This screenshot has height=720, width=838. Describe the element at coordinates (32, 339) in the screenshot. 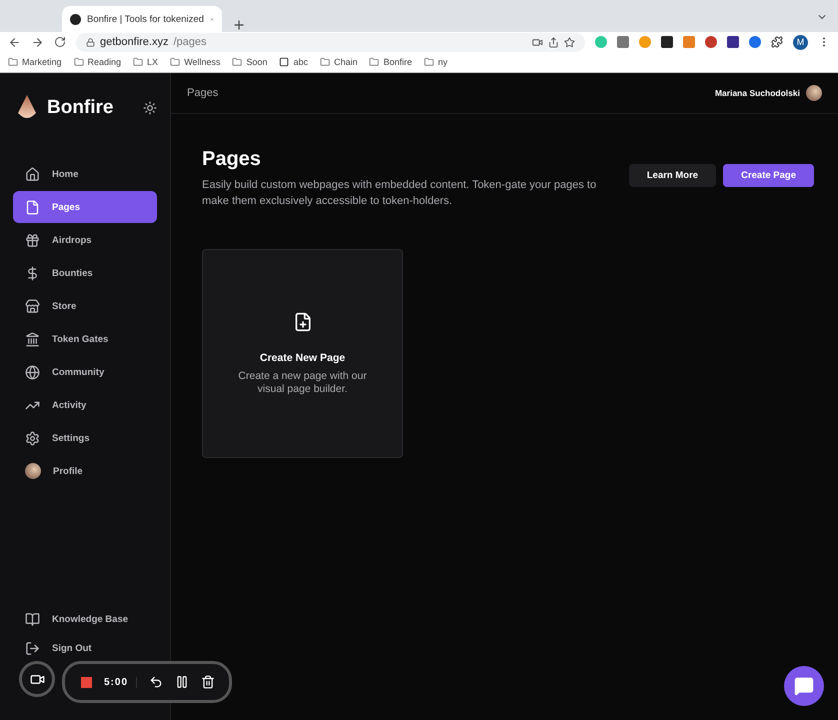

I see `building-icon` at that location.